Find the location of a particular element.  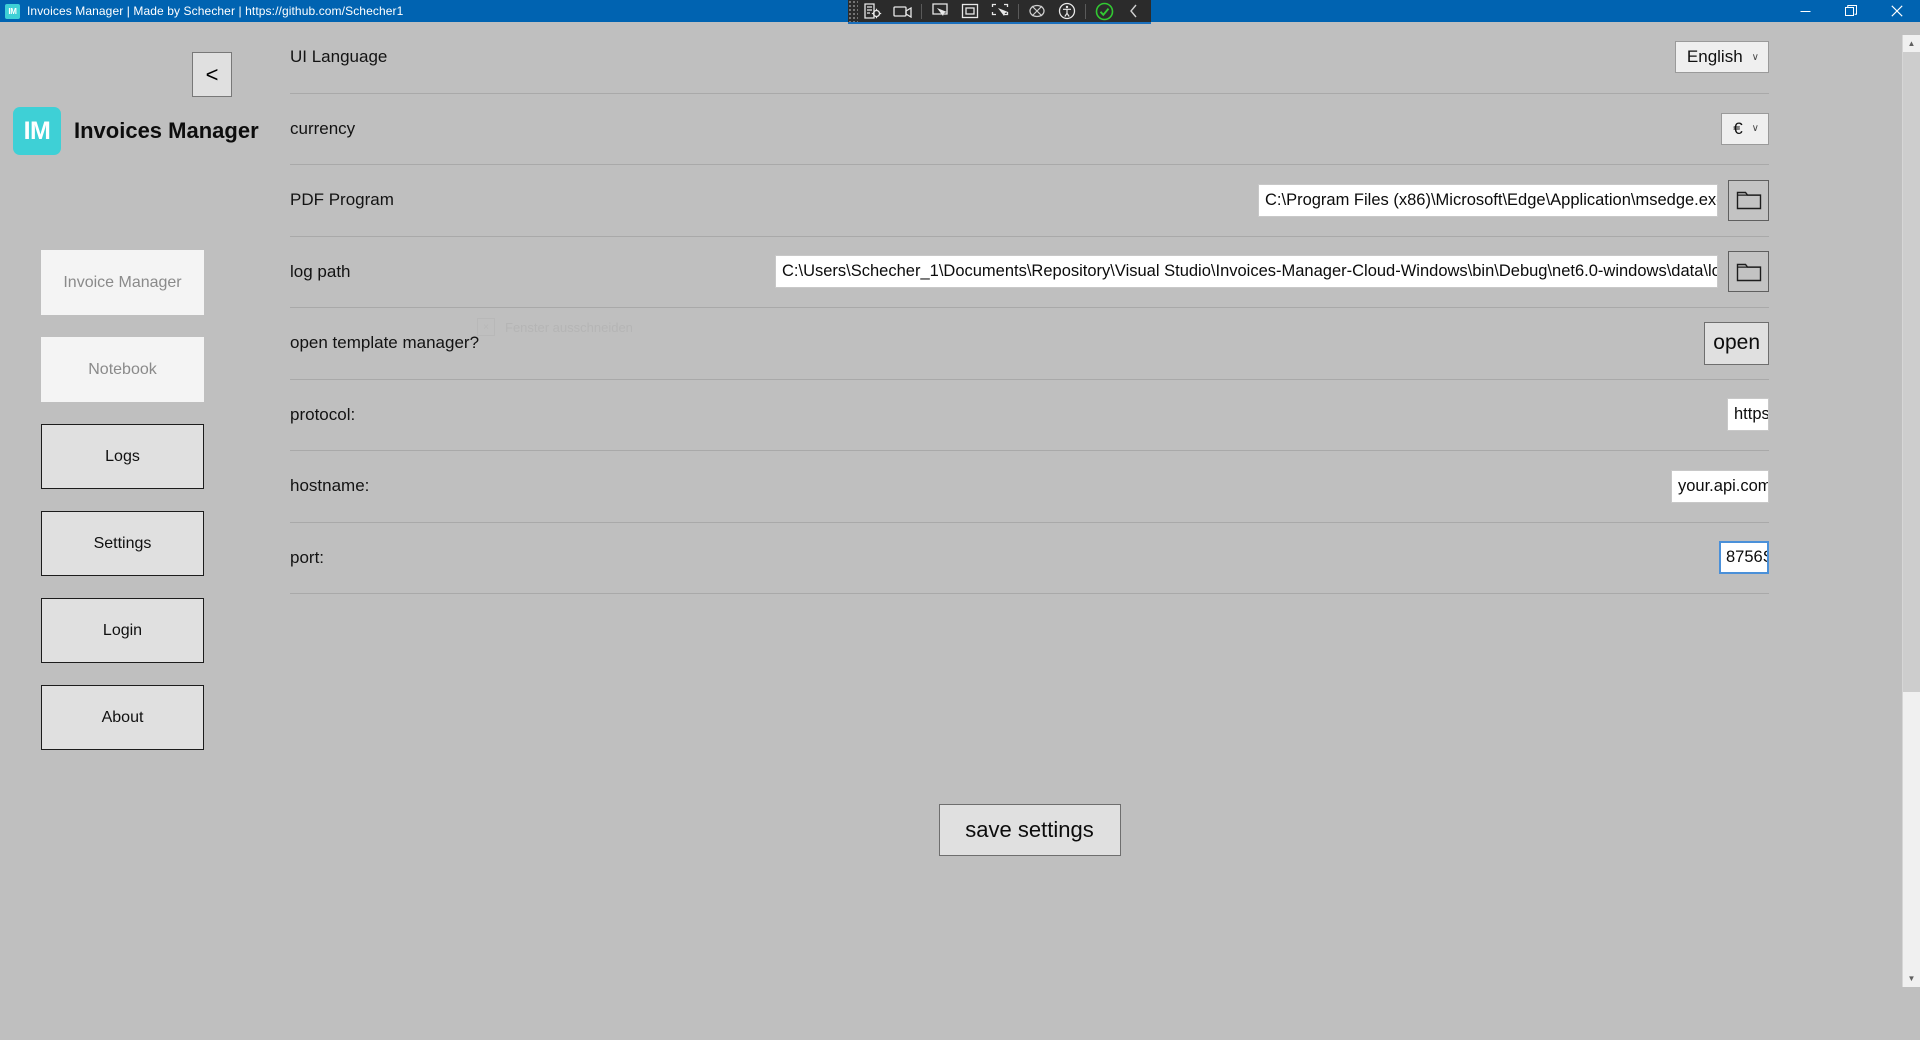

window-controls is located at coordinates (1851, 11).